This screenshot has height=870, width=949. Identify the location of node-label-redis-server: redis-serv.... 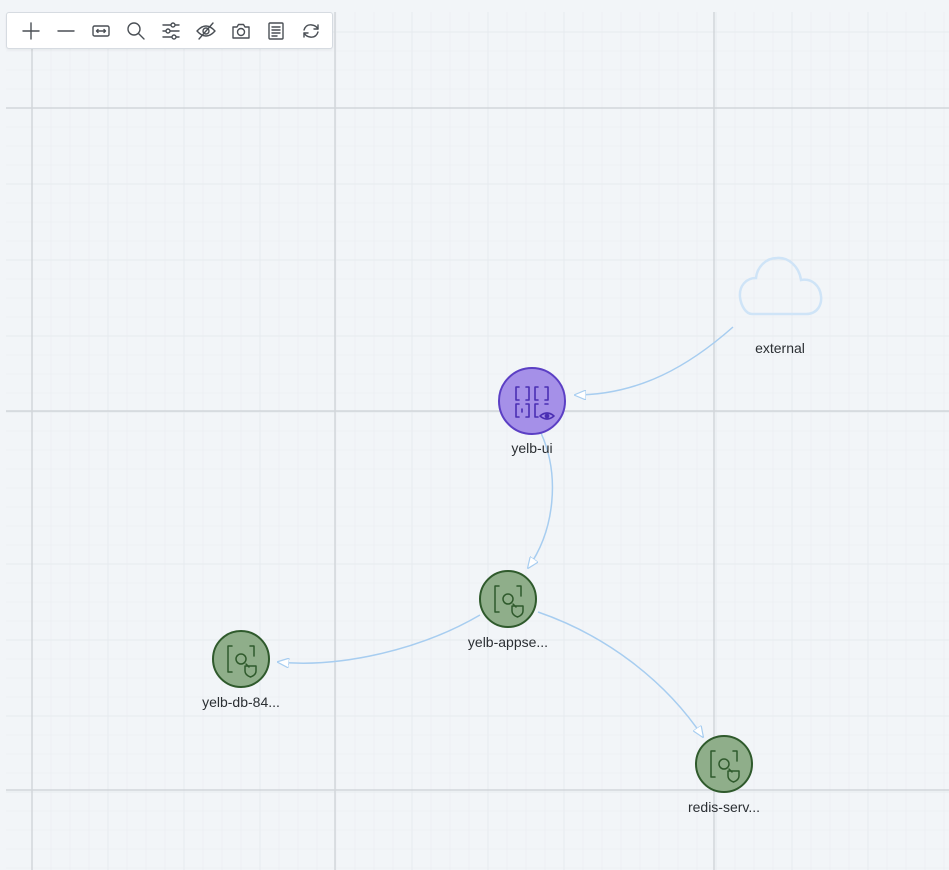
(724, 807).